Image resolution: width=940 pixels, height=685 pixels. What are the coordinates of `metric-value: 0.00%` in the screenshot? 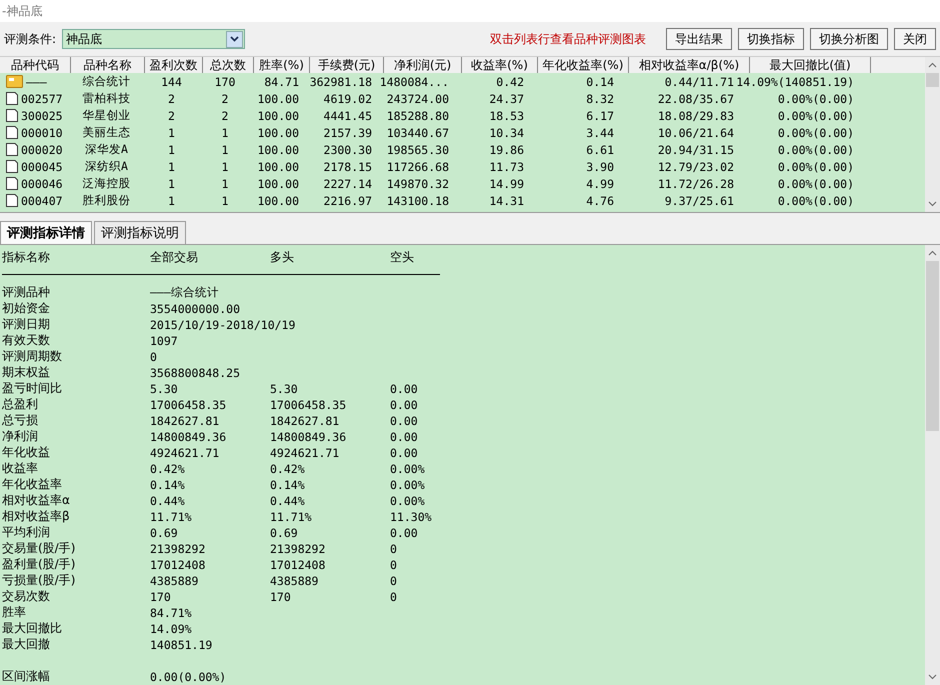 It's located at (408, 501).